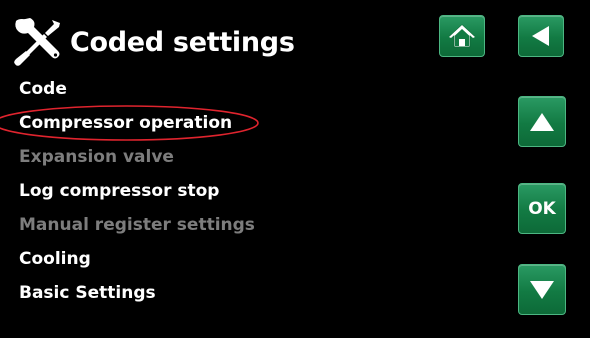 The image size is (590, 341). What do you see at coordinates (137, 259) in the screenshot?
I see `menu-item-cooling: Cooling` at bounding box center [137, 259].